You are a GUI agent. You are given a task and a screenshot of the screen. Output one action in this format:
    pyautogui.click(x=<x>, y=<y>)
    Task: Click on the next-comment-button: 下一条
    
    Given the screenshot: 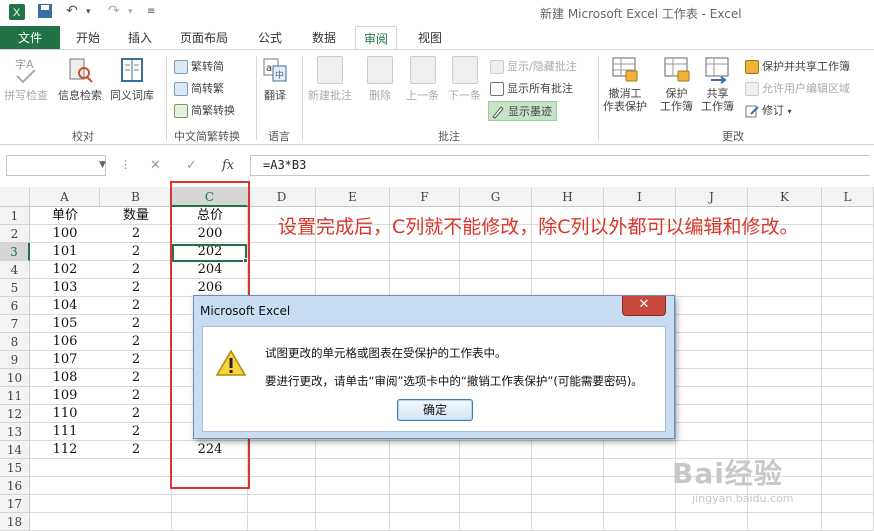 What is the action you would take?
    pyautogui.click(x=464, y=79)
    